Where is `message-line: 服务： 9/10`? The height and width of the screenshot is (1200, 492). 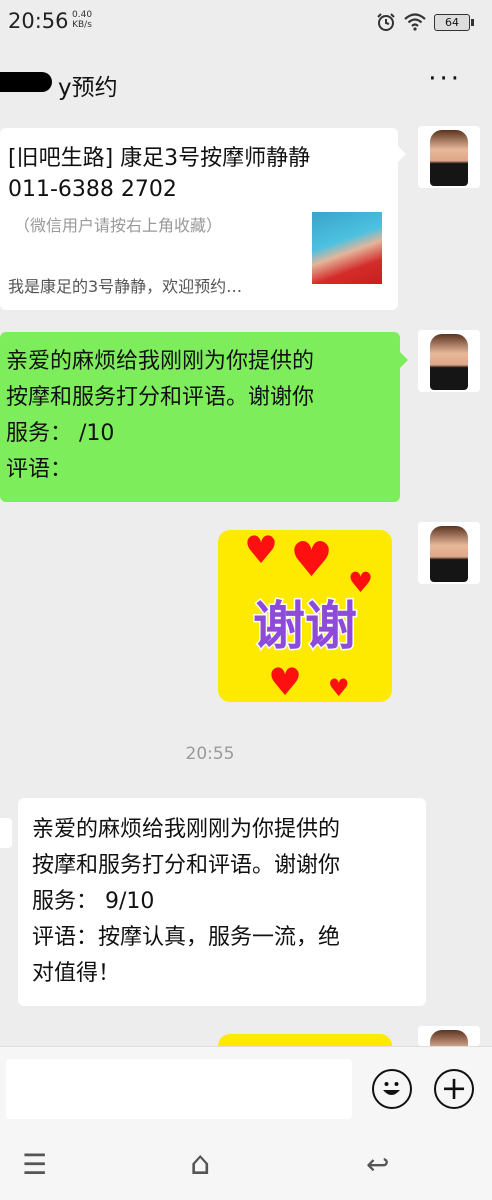
message-line: 服务： 9/10 is located at coordinates (93, 901).